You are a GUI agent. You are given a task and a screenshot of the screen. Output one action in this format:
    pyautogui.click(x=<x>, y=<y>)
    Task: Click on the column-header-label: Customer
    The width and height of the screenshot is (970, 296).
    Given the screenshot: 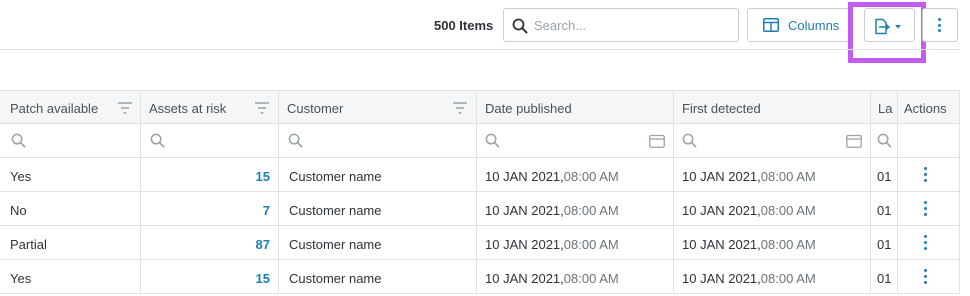 What is the action you would take?
    pyautogui.click(x=315, y=108)
    